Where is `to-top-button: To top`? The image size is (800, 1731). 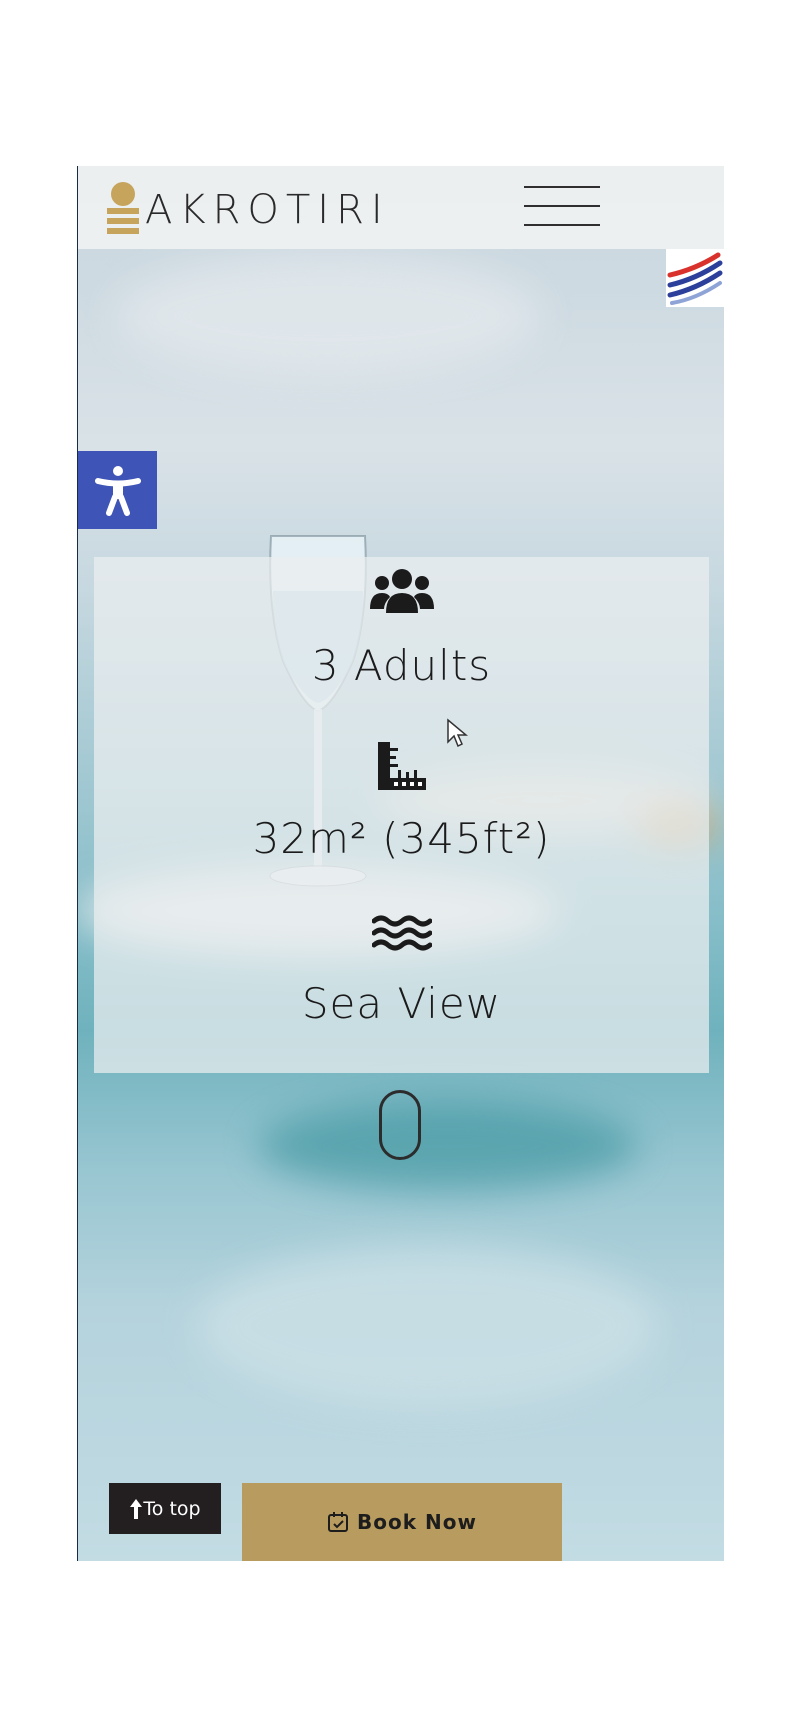 to-top-button: To top is located at coordinates (165, 1508).